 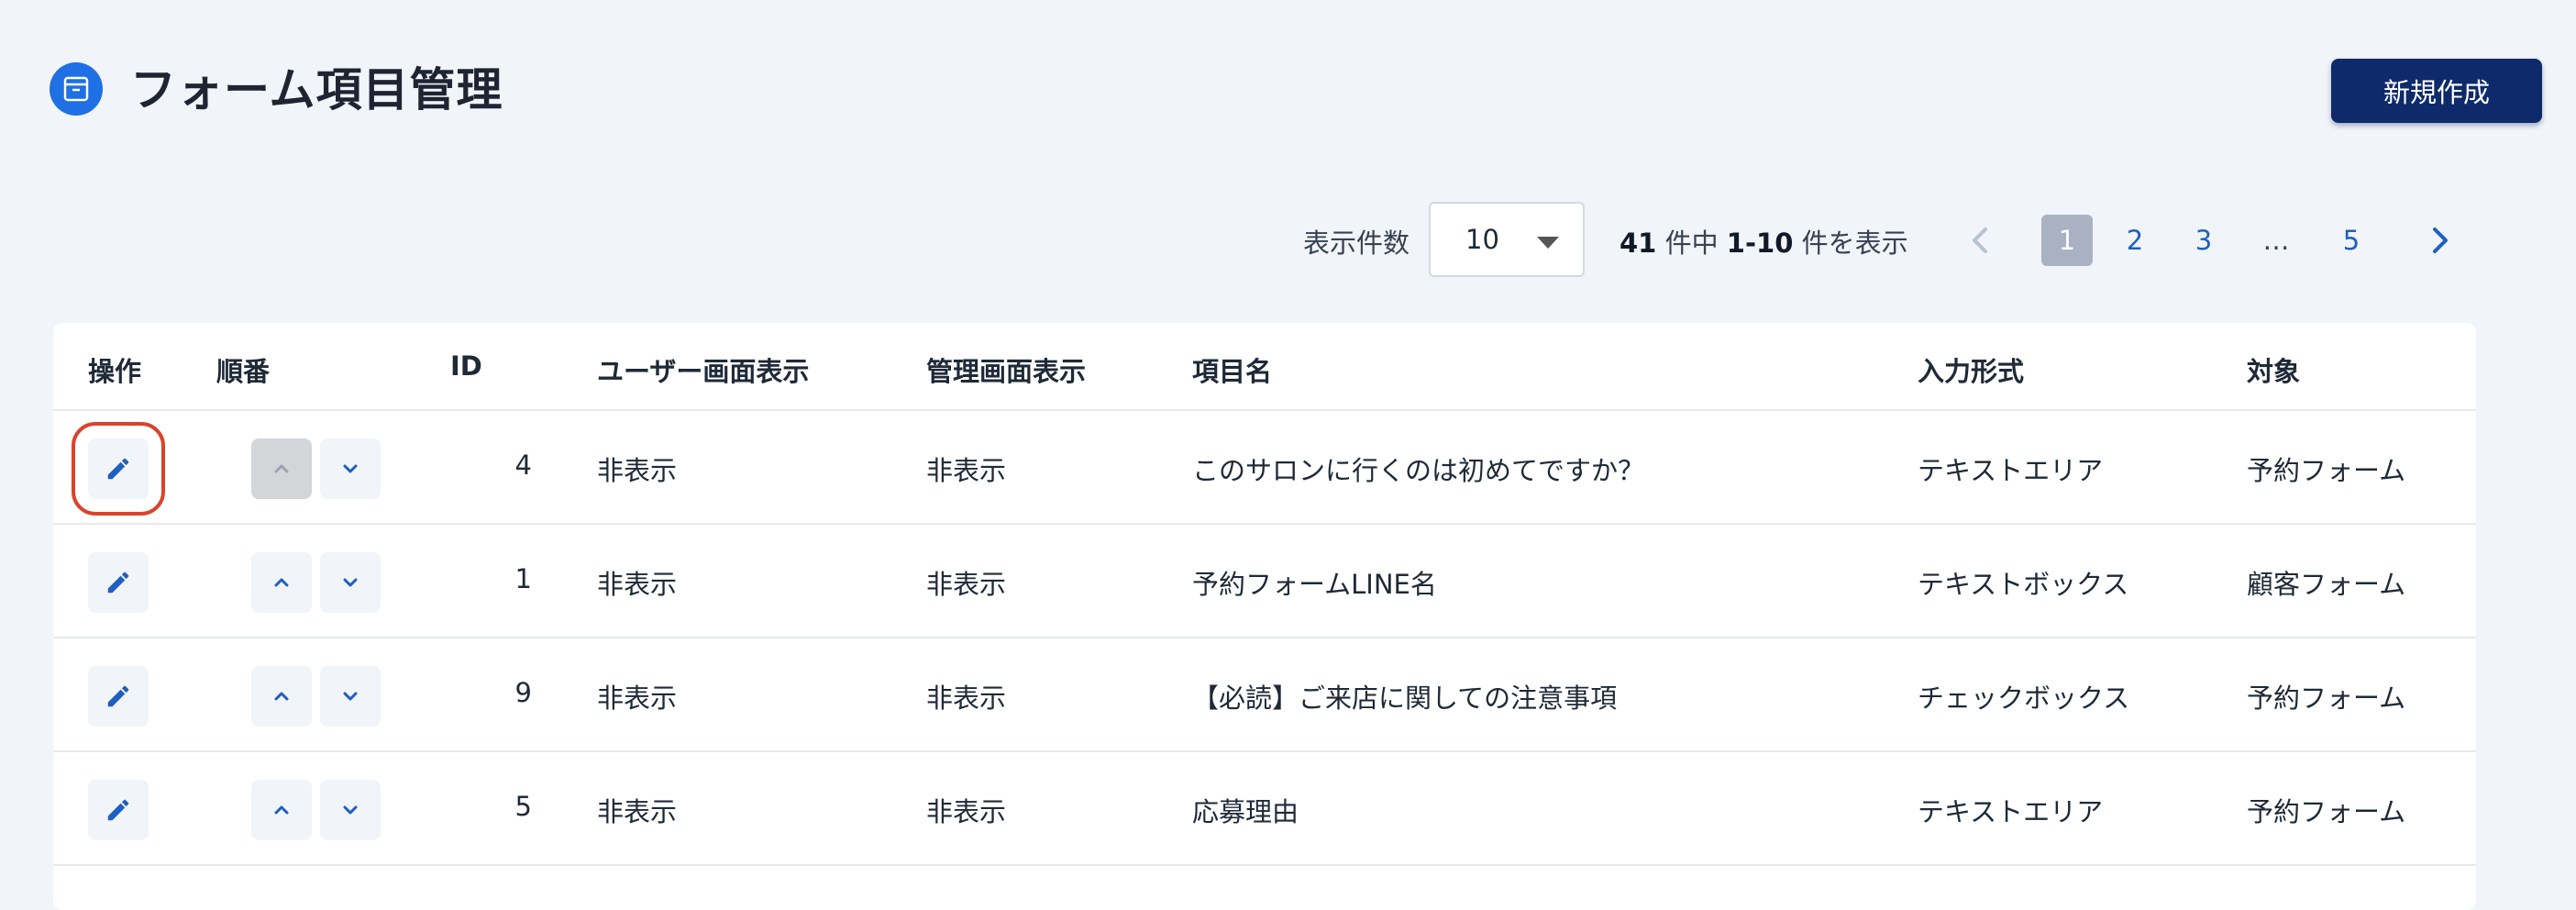 I want to click on column-header-user-display: ユーザー画面表示, so click(x=703, y=371).